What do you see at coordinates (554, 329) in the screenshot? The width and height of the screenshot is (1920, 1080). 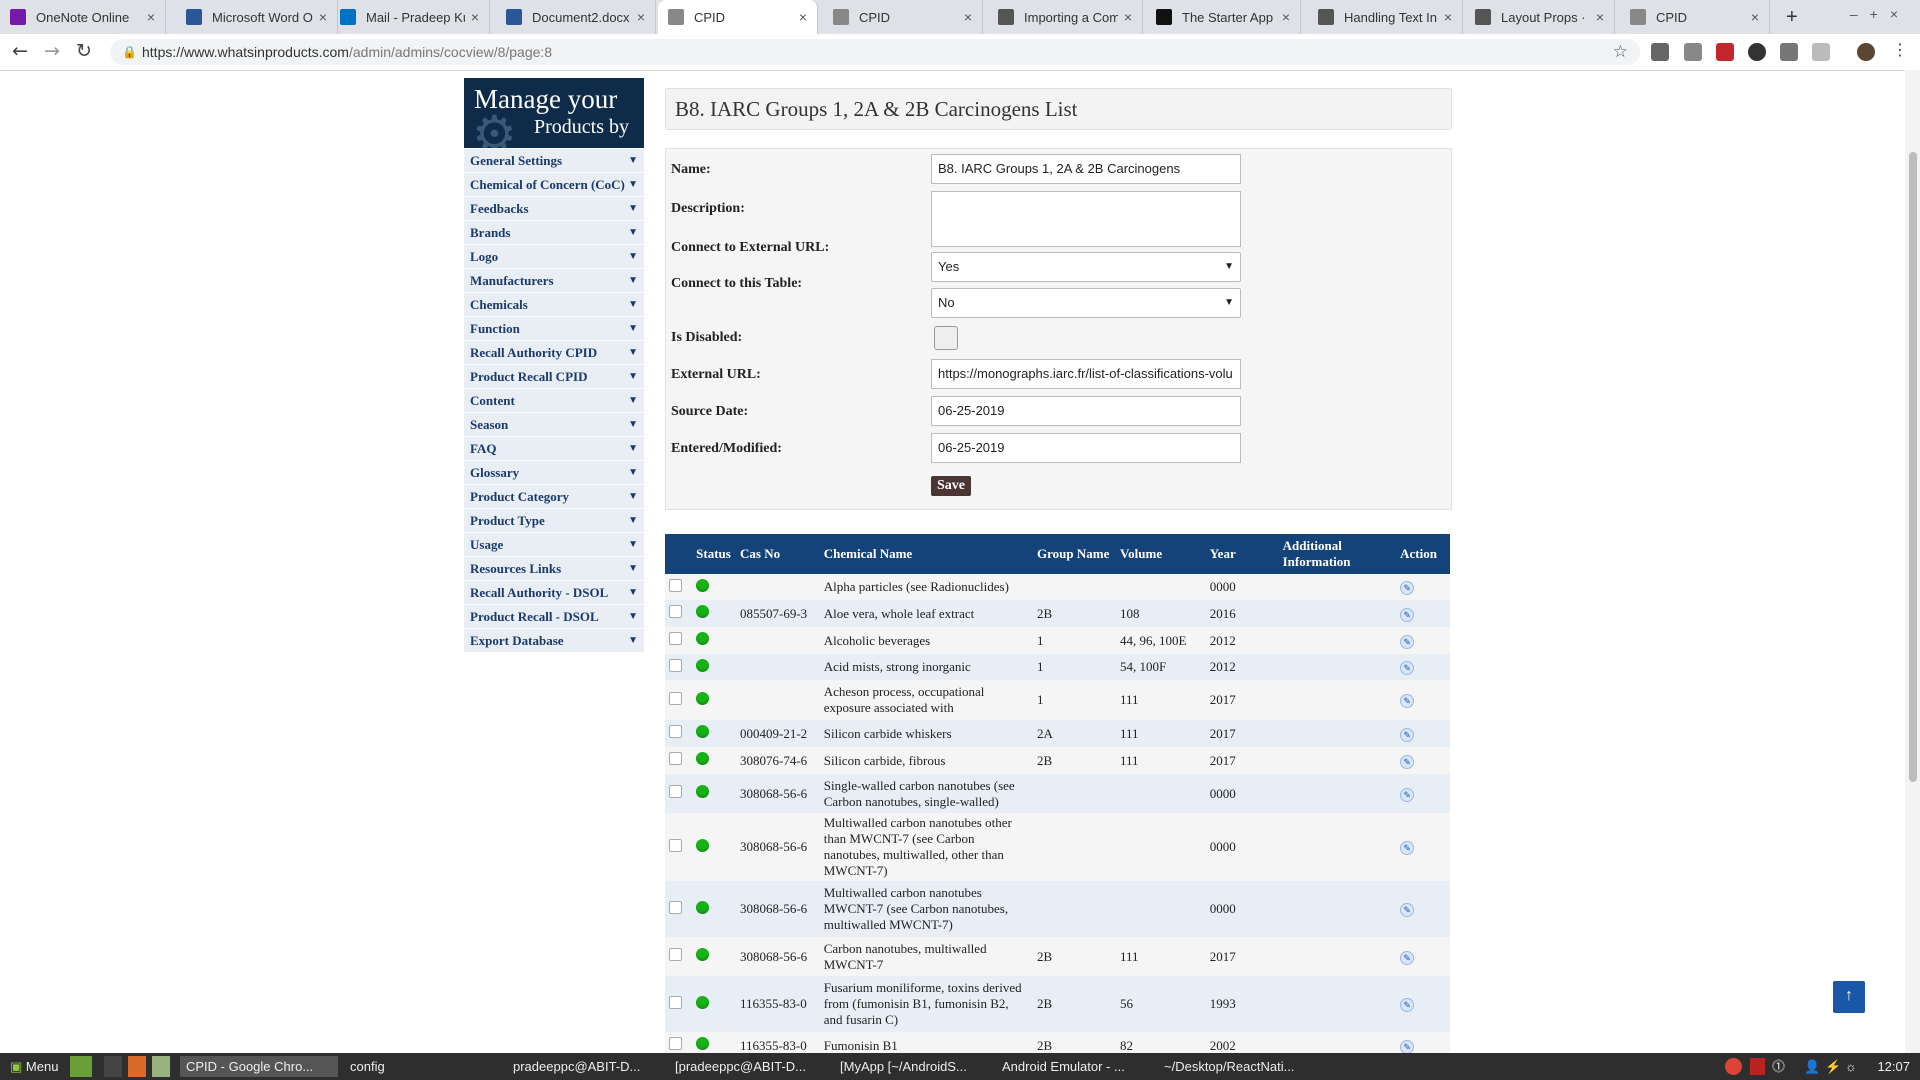 I see `sidebar-item: Function ▼` at bounding box center [554, 329].